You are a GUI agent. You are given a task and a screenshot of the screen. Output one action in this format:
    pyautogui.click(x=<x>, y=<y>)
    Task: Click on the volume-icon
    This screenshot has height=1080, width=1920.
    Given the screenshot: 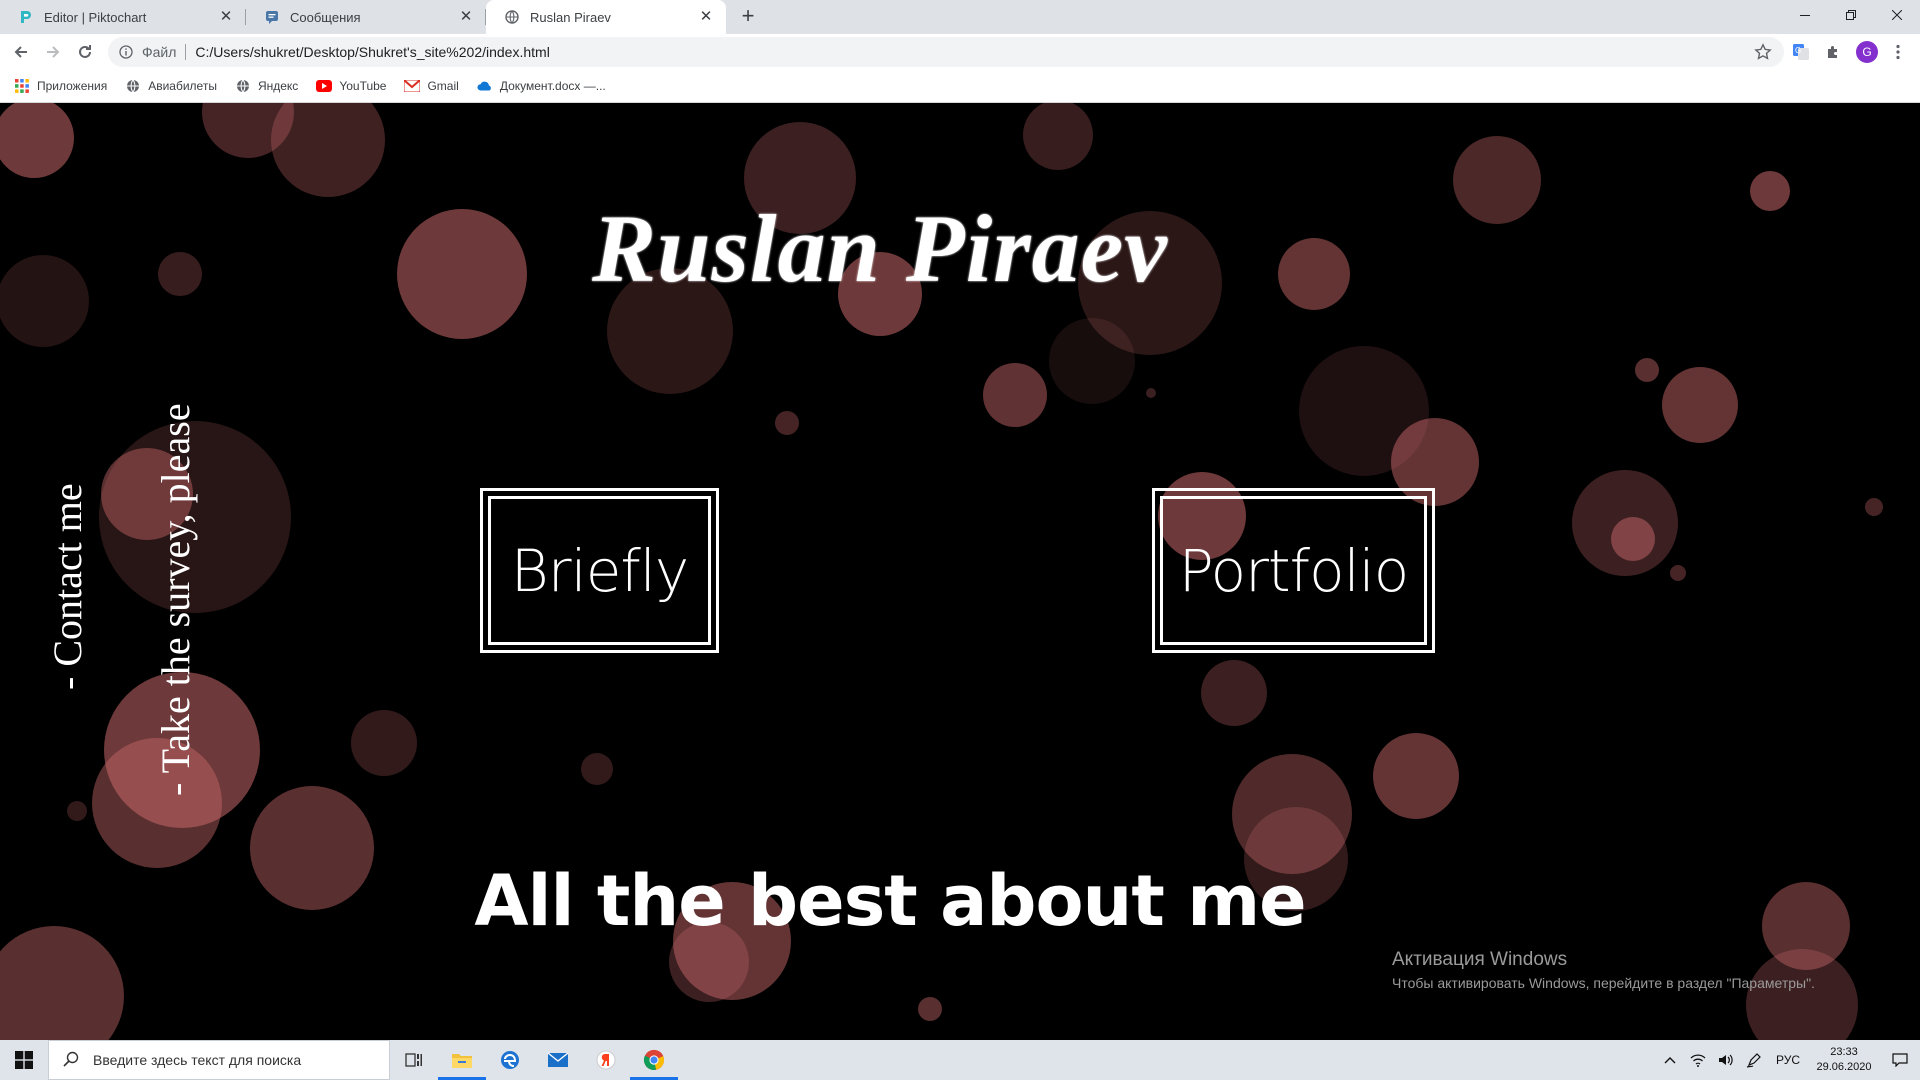 What is the action you would take?
    pyautogui.click(x=1726, y=1060)
    